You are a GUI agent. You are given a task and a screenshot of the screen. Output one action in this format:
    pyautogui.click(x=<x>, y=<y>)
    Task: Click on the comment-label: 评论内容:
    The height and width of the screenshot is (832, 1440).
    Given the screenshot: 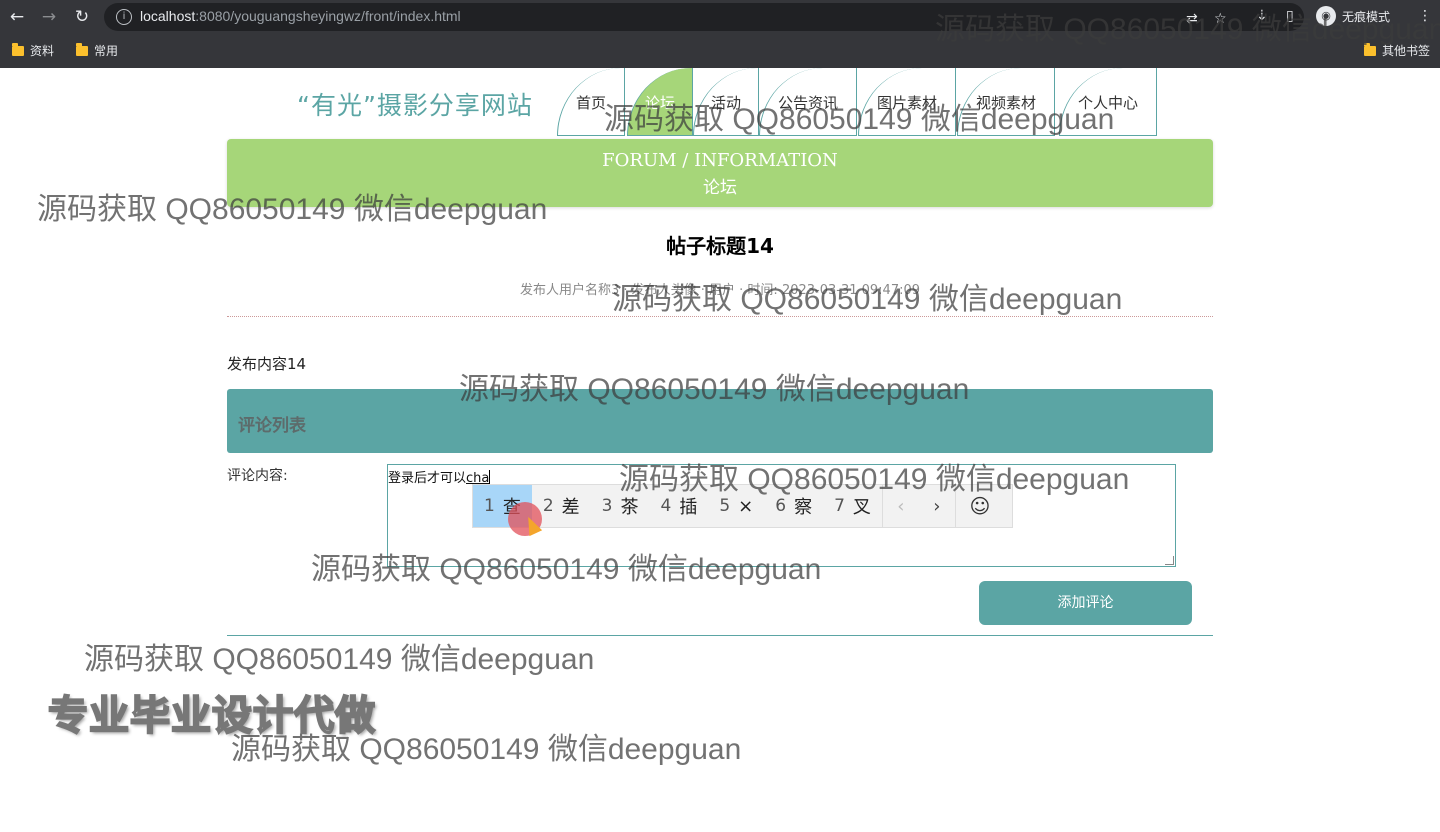 What is the action you would take?
    pyautogui.click(x=257, y=476)
    